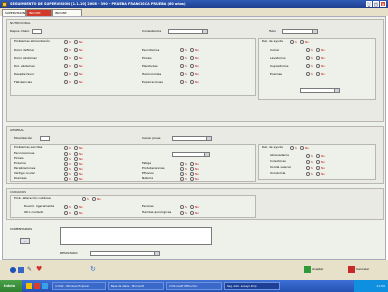  What do you see at coordinates (21, 270) in the screenshot?
I see `document-icon` at bounding box center [21, 270].